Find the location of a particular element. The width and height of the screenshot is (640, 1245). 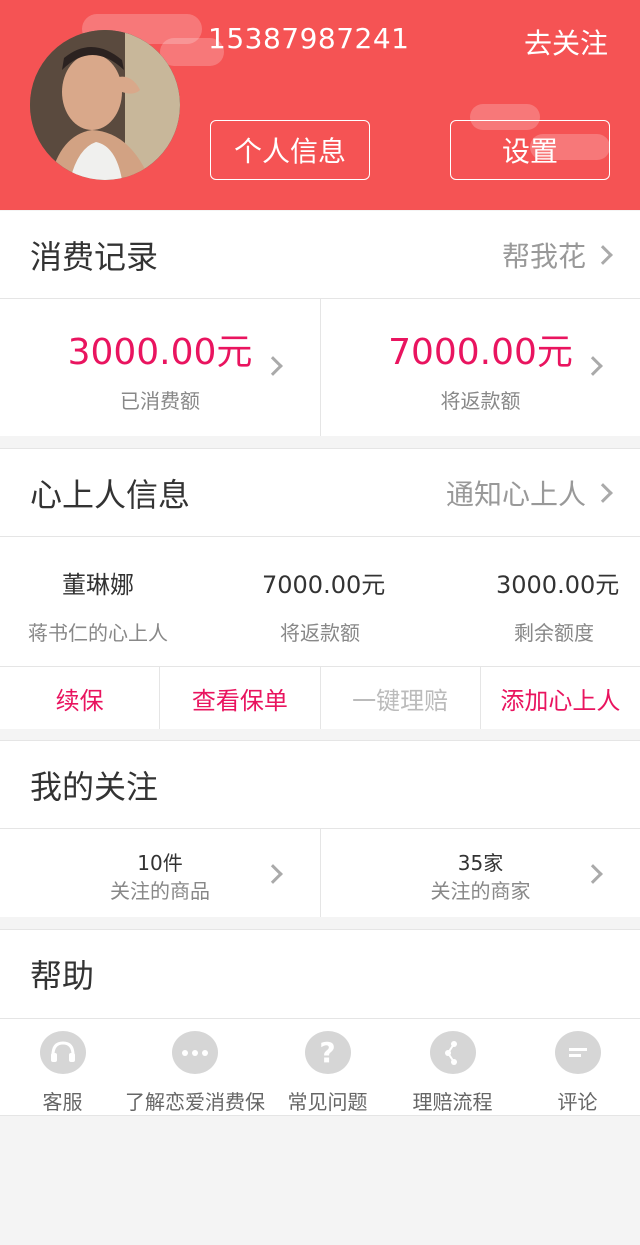

one-click-claim-button: 一键理赔 is located at coordinates (399, 698).